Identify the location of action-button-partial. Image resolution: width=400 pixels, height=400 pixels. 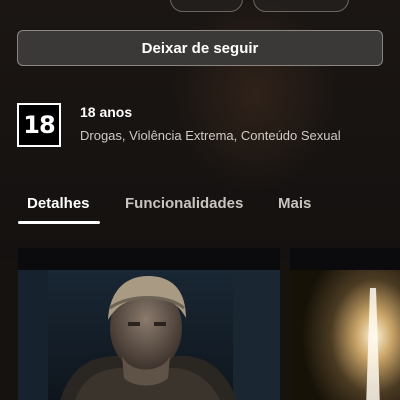
(206, 6).